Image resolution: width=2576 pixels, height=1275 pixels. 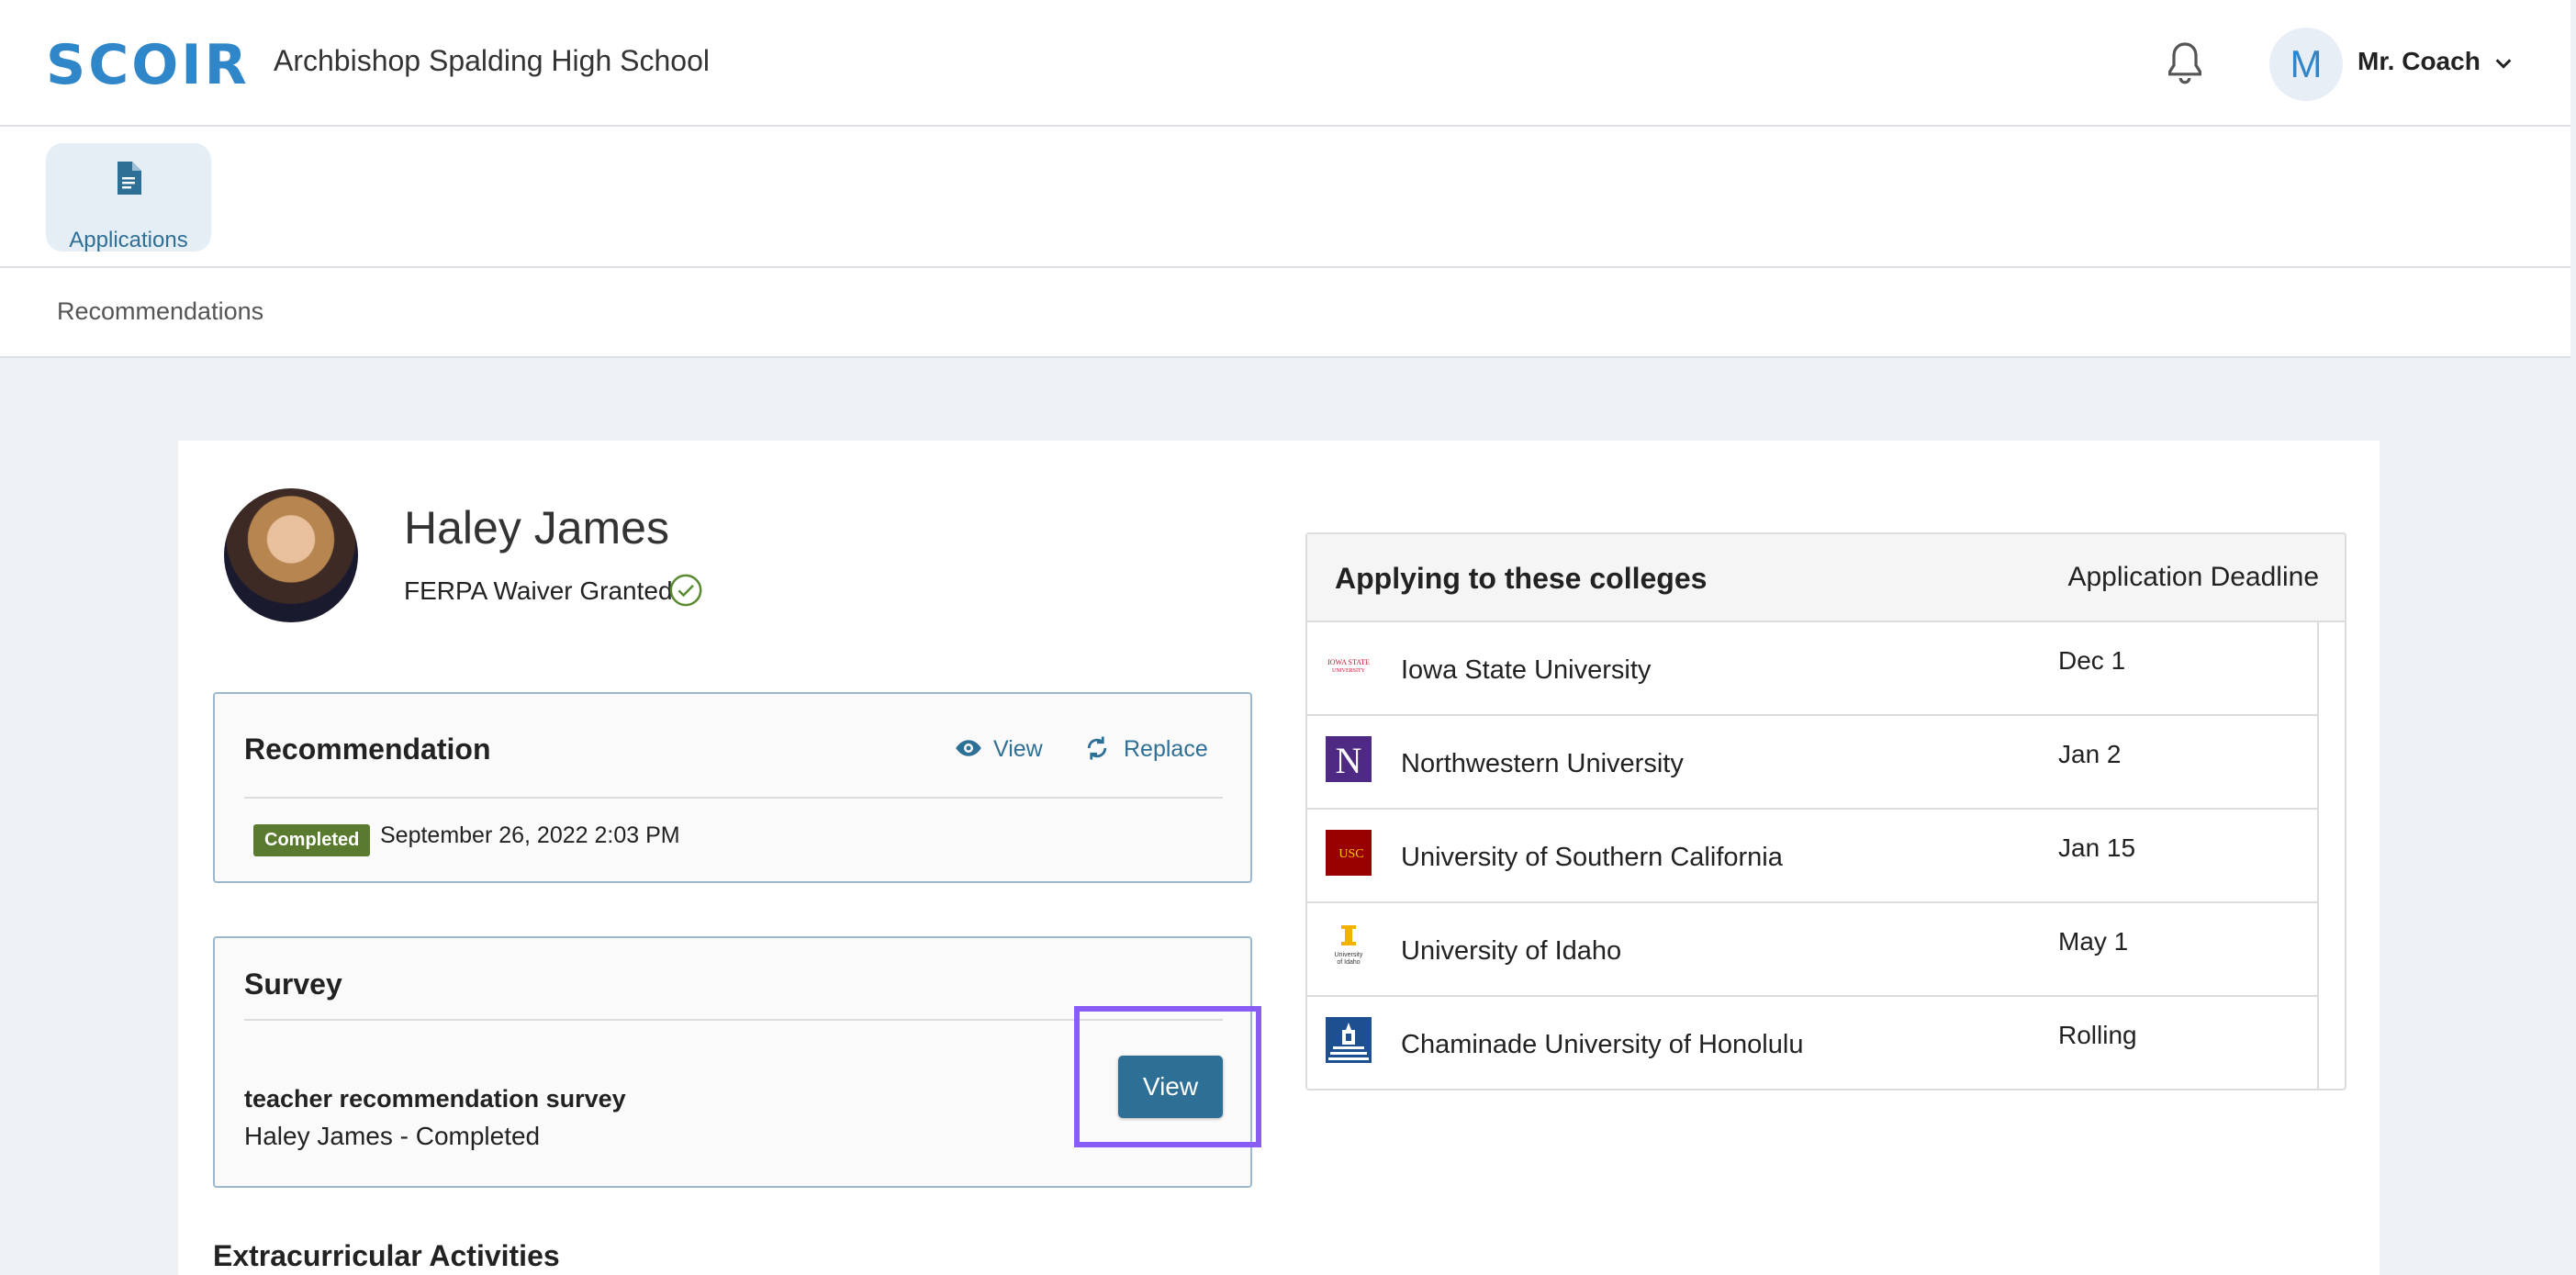 What do you see at coordinates (160, 311) in the screenshot?
I see `breadcrumb-recommendations: Recommendations` at bounding box center [160, 311].